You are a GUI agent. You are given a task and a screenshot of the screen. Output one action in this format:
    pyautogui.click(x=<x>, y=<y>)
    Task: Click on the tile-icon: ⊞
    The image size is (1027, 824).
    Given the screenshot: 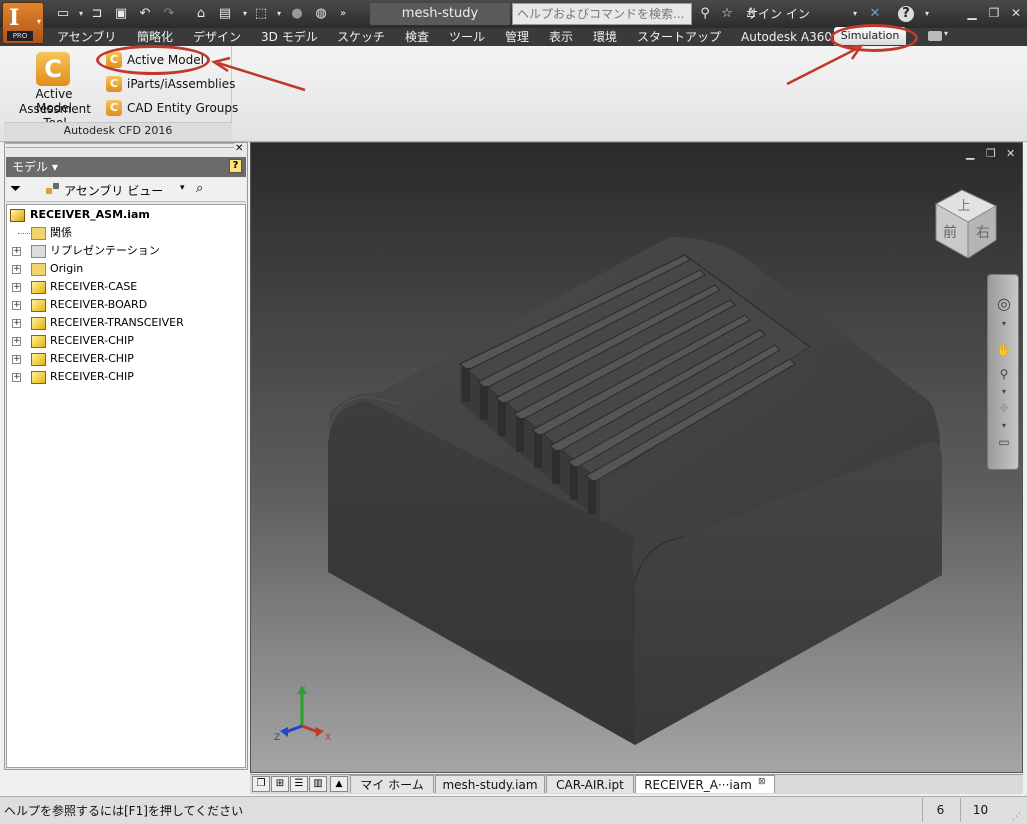 What is the action you would take?
    pyautogui.click(x=280, y=784)
    